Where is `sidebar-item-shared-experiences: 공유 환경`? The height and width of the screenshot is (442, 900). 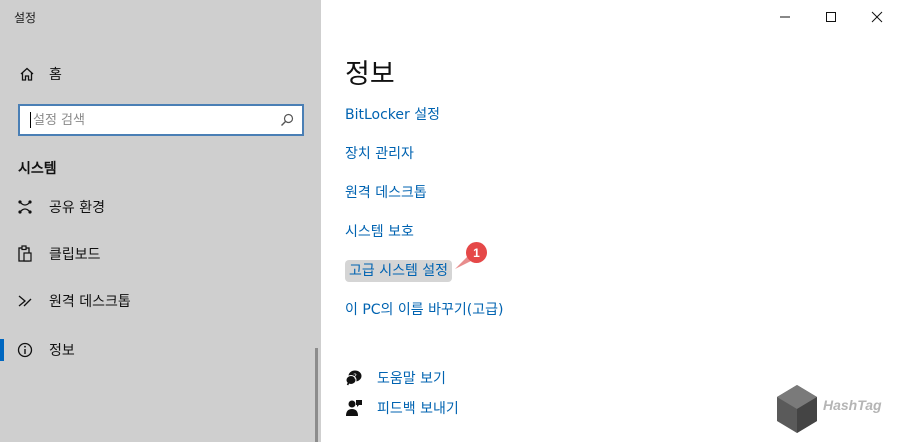
sidebar-item-shared-experiences: 공유 환경 is located at coordinates (160, 207).